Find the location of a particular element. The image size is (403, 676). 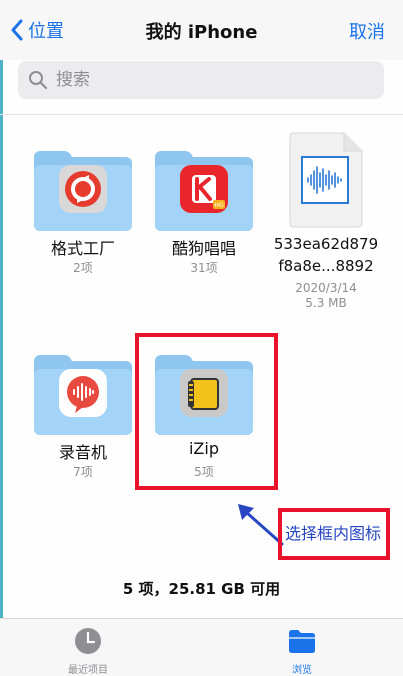

item-name: 格式工厂 is located at coordinates (82, 248).